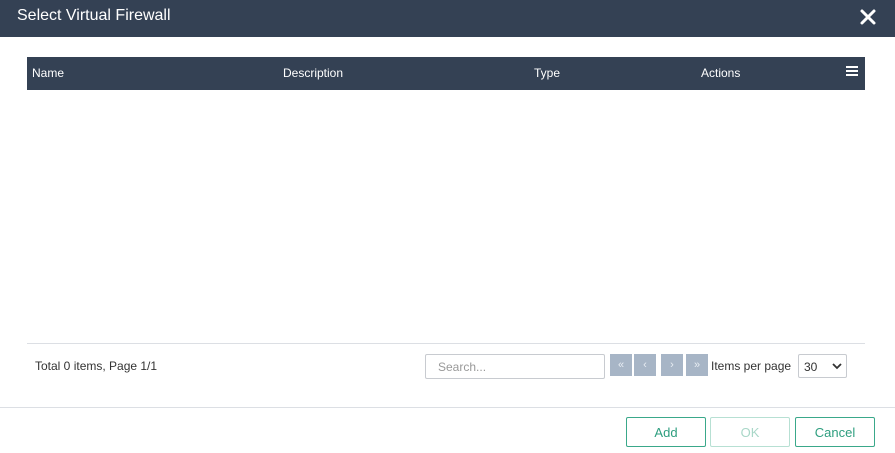 The height and width of the screenshot is (453, 895). I want to click on table-header: Name Description Type Actions, so click(446, 73).